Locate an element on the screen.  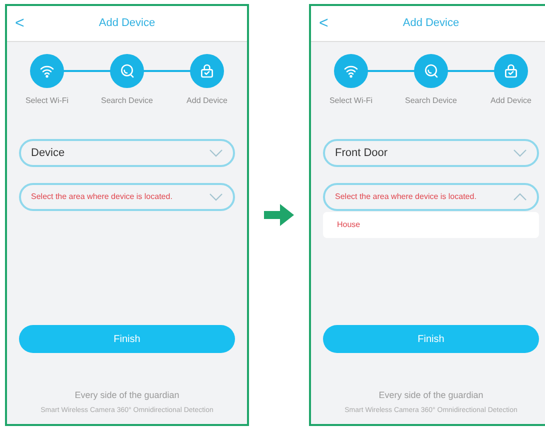
dropdown-option: House is located at coordinates (431, 225).